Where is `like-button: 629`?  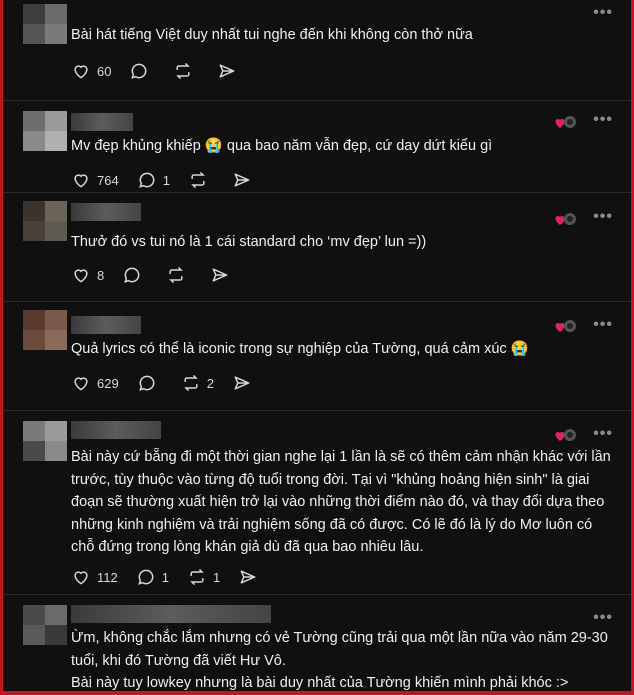
like-button: 629 is located at coordinates (95, 383).